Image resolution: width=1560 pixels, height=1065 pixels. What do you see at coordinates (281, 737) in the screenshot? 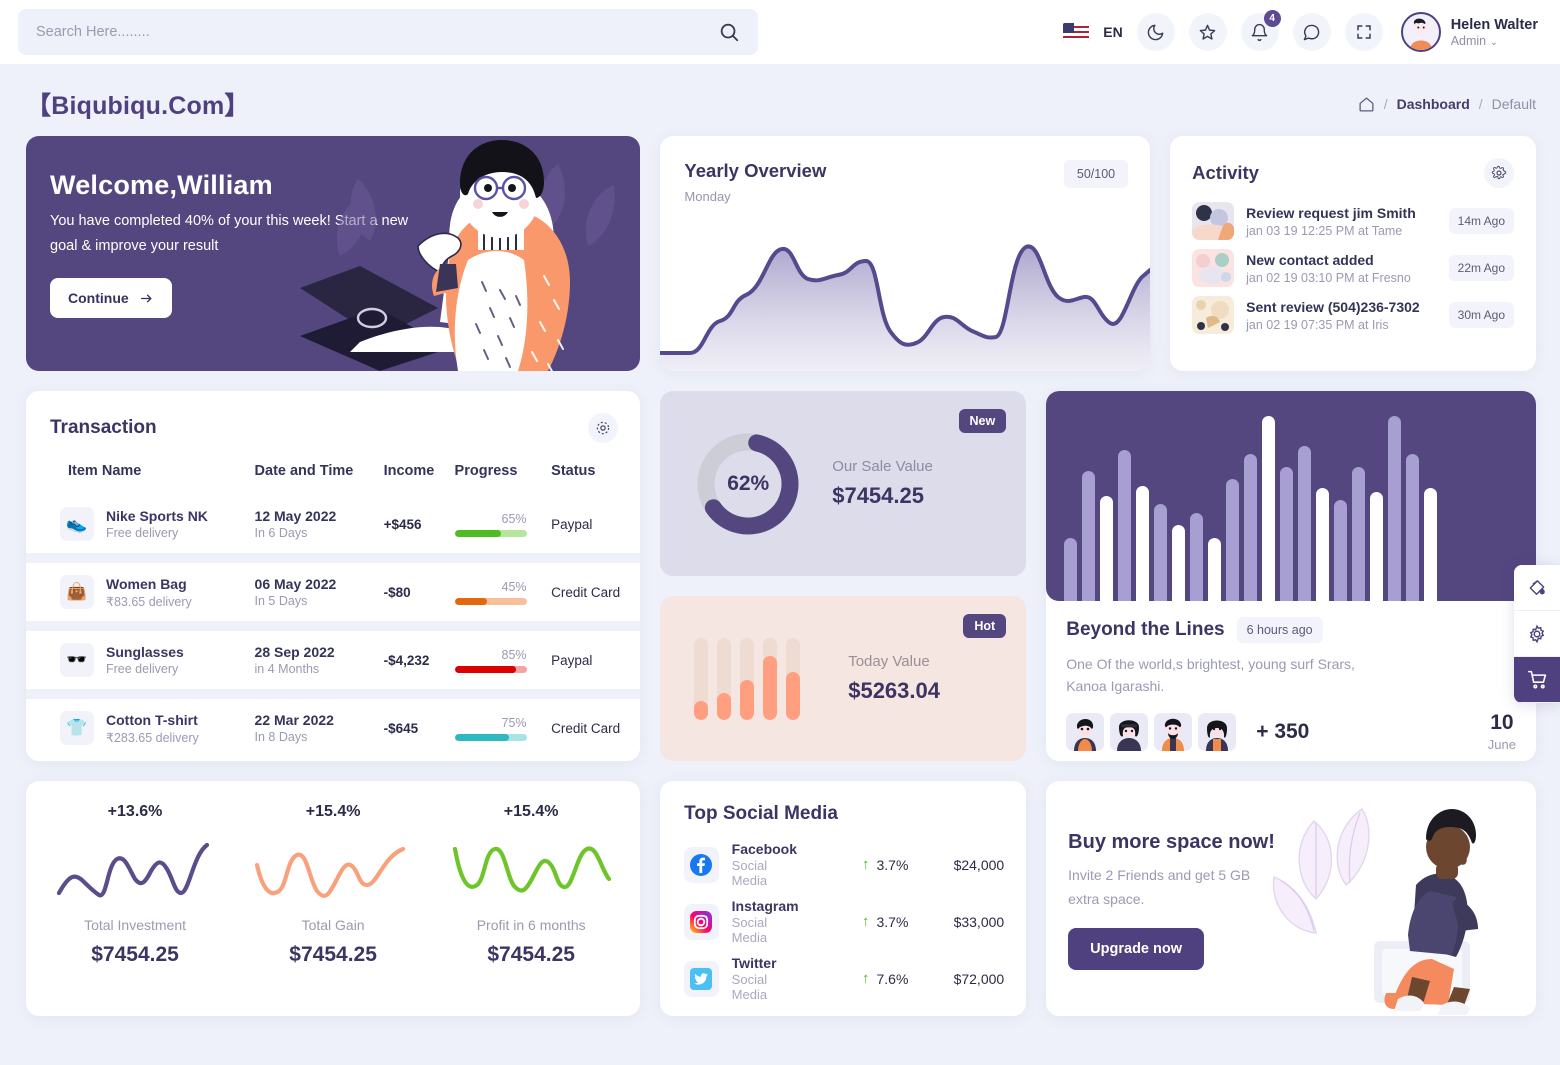
I see `row-date-sub: In 8 Days` at bounding box center [281, 737].